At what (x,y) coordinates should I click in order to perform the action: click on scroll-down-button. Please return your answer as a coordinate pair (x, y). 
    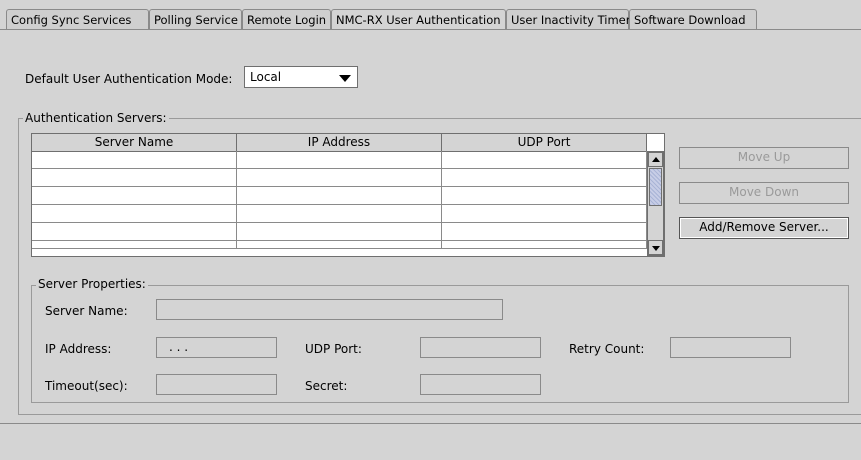
    Looking at the image, I should click on (655, 247).